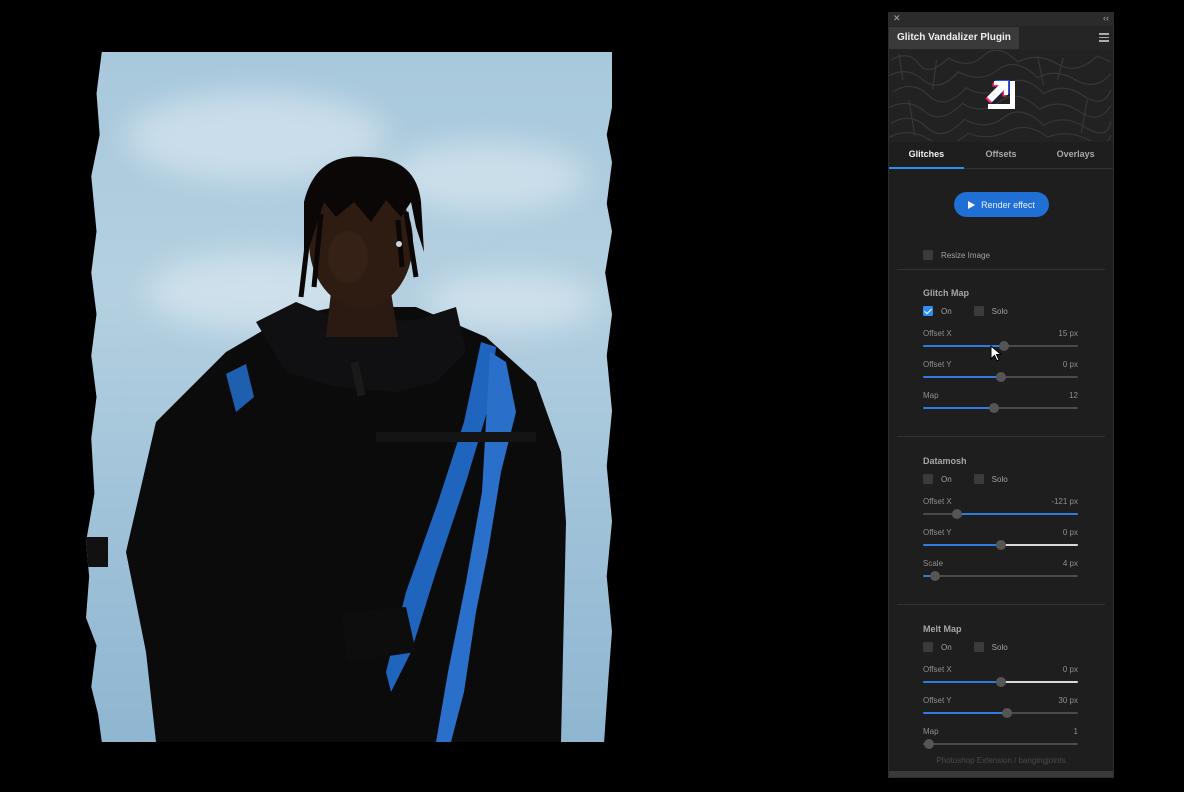  What do you see at coordinates (1075, 155) in the screenshot?
I see `tab-overlays: Overlays` at bounding box center [1075, 155].